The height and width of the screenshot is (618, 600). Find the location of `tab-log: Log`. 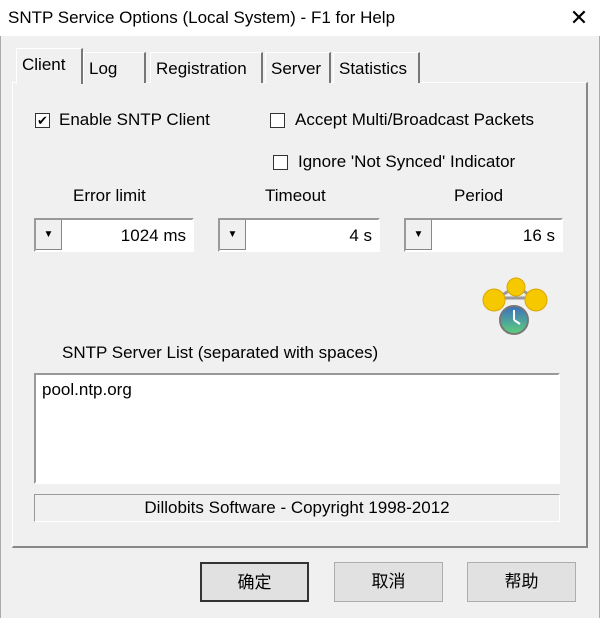

tab-log: Log is located at coordinates (114, 67).